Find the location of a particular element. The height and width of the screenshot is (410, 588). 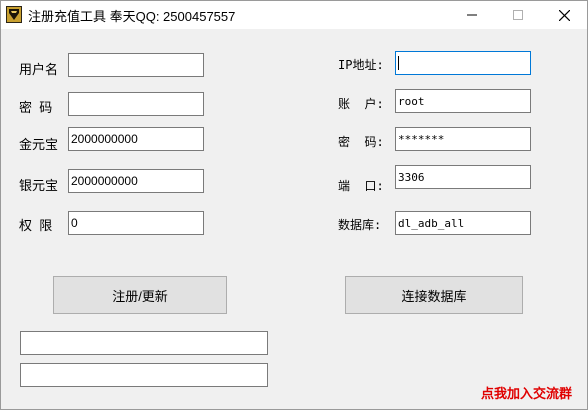

password-input is located at coordinates (136, 104).